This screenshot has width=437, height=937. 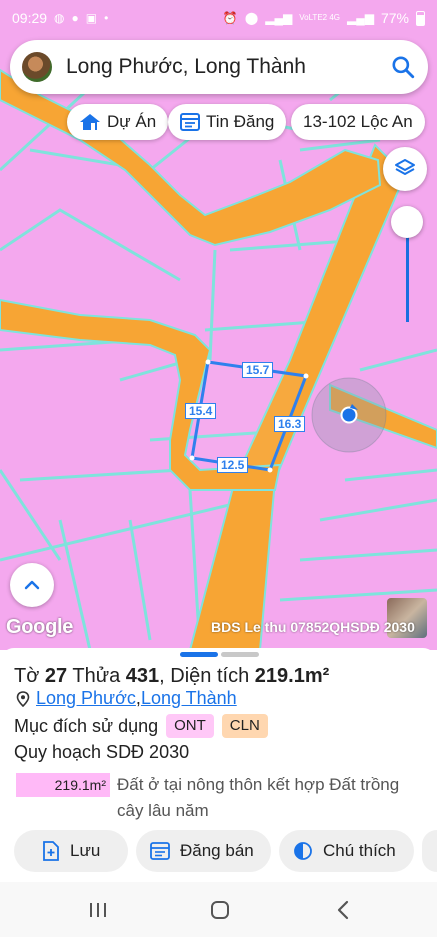 I want to click on chip-location: 13-102 Lộc An, so click(x=358, y=122).